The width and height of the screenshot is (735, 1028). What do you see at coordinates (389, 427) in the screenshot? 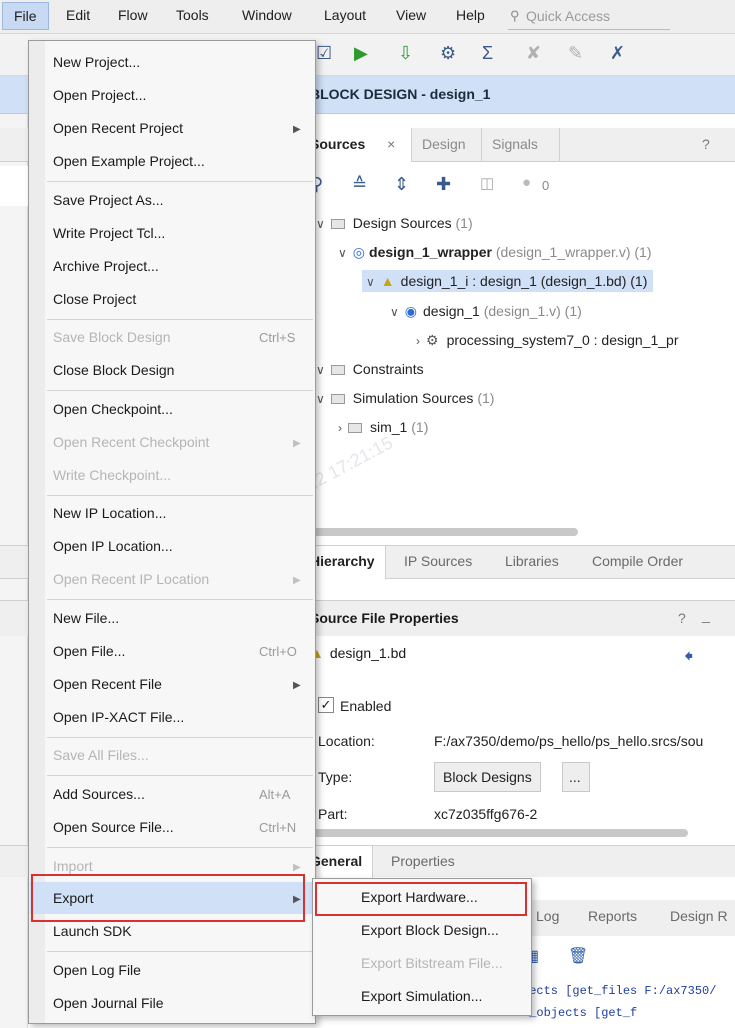
I see `sim-1-label: sim_1` at bounding box center [389, 427].